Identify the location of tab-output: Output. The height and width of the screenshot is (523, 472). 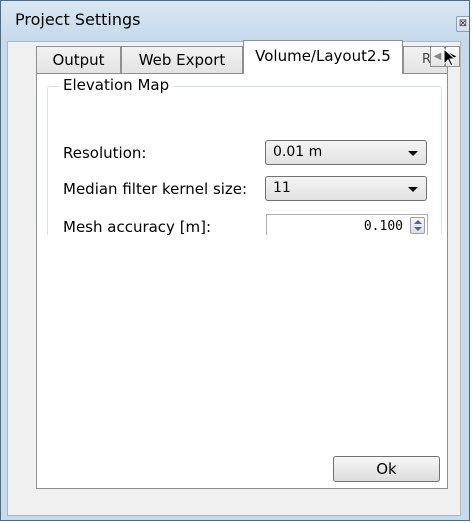
(78, 59).